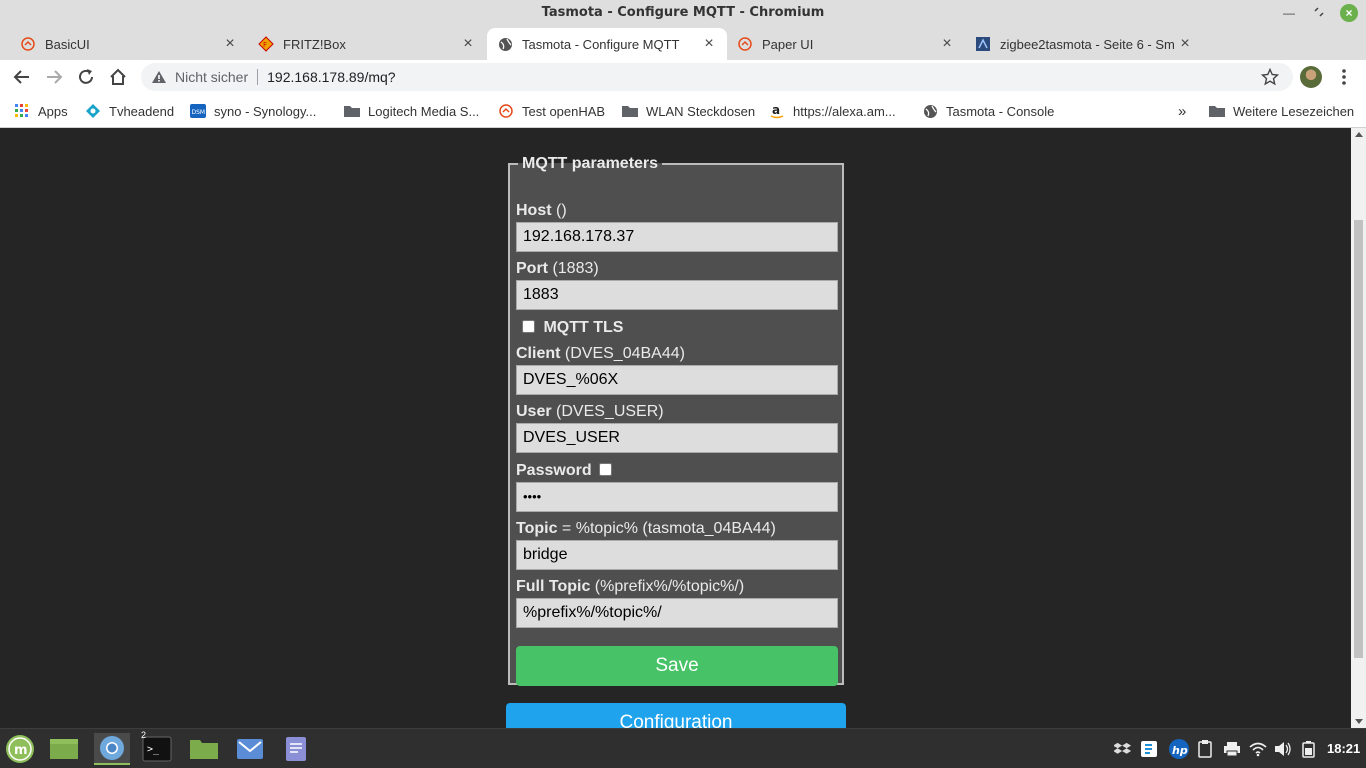  What do you see at coordinates (1309, 749) in the screenshot?
I see `battery-icon` at bounding box center [1309, 749].